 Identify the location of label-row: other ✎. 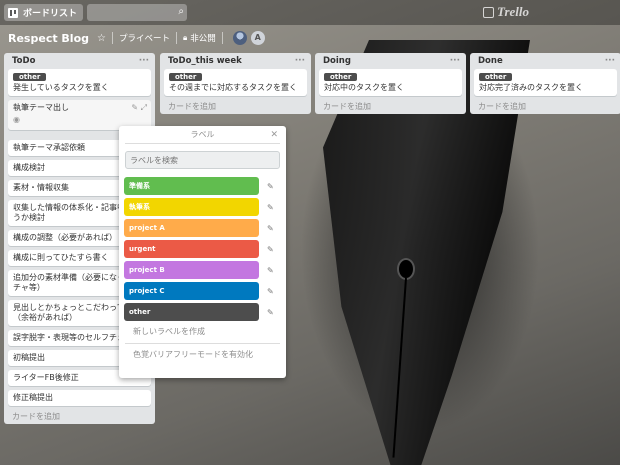
(202, 312).